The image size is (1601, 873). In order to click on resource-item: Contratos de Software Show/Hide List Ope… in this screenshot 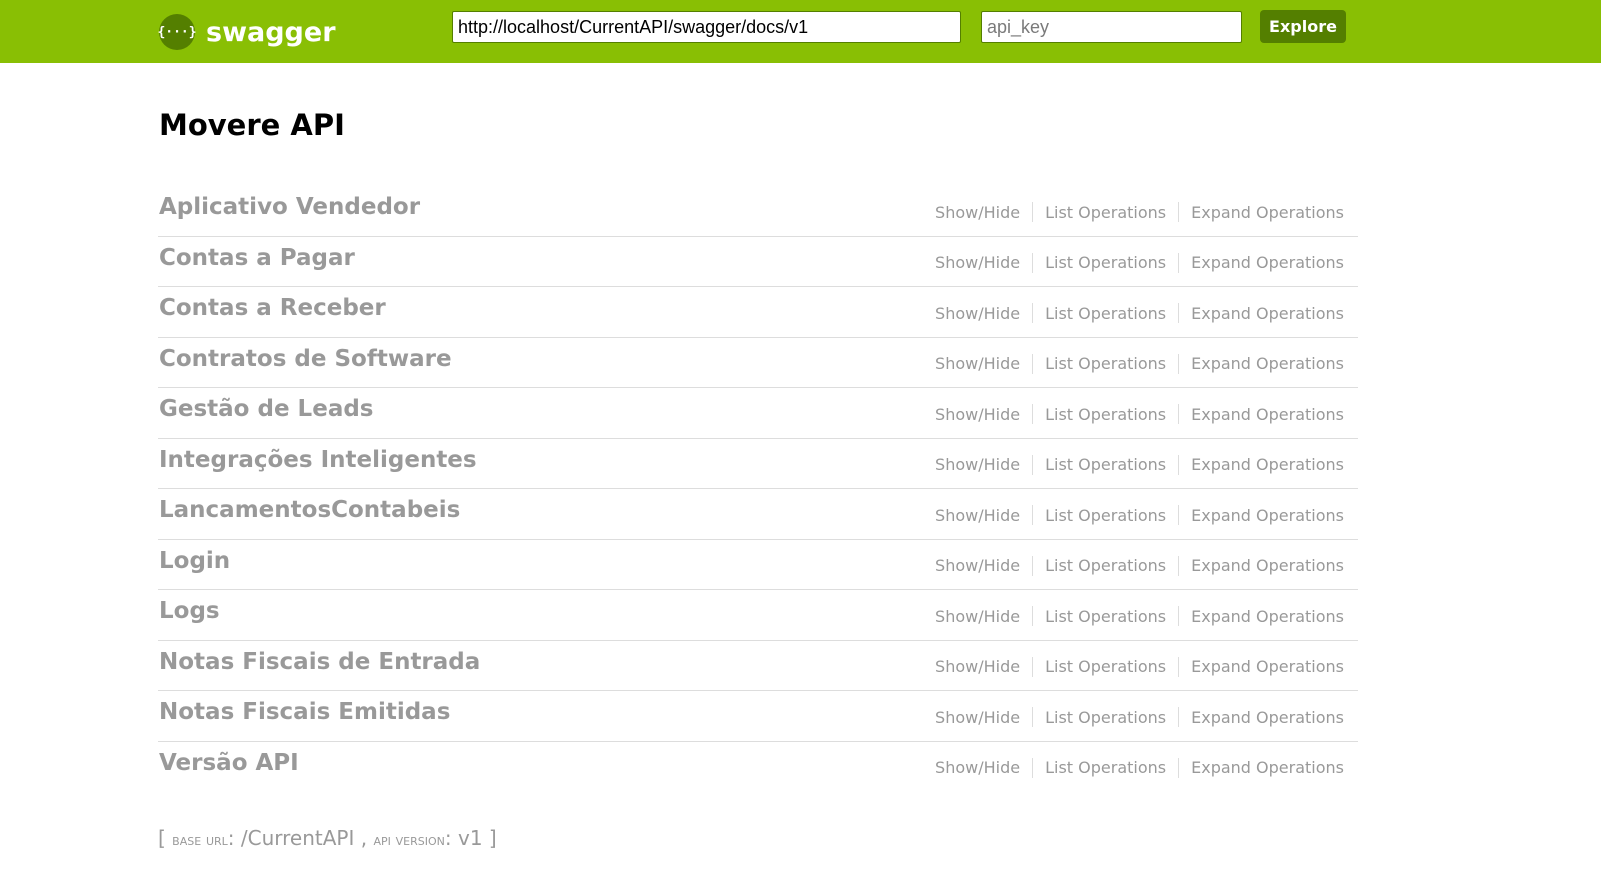, I will do `click(758, 363)`.